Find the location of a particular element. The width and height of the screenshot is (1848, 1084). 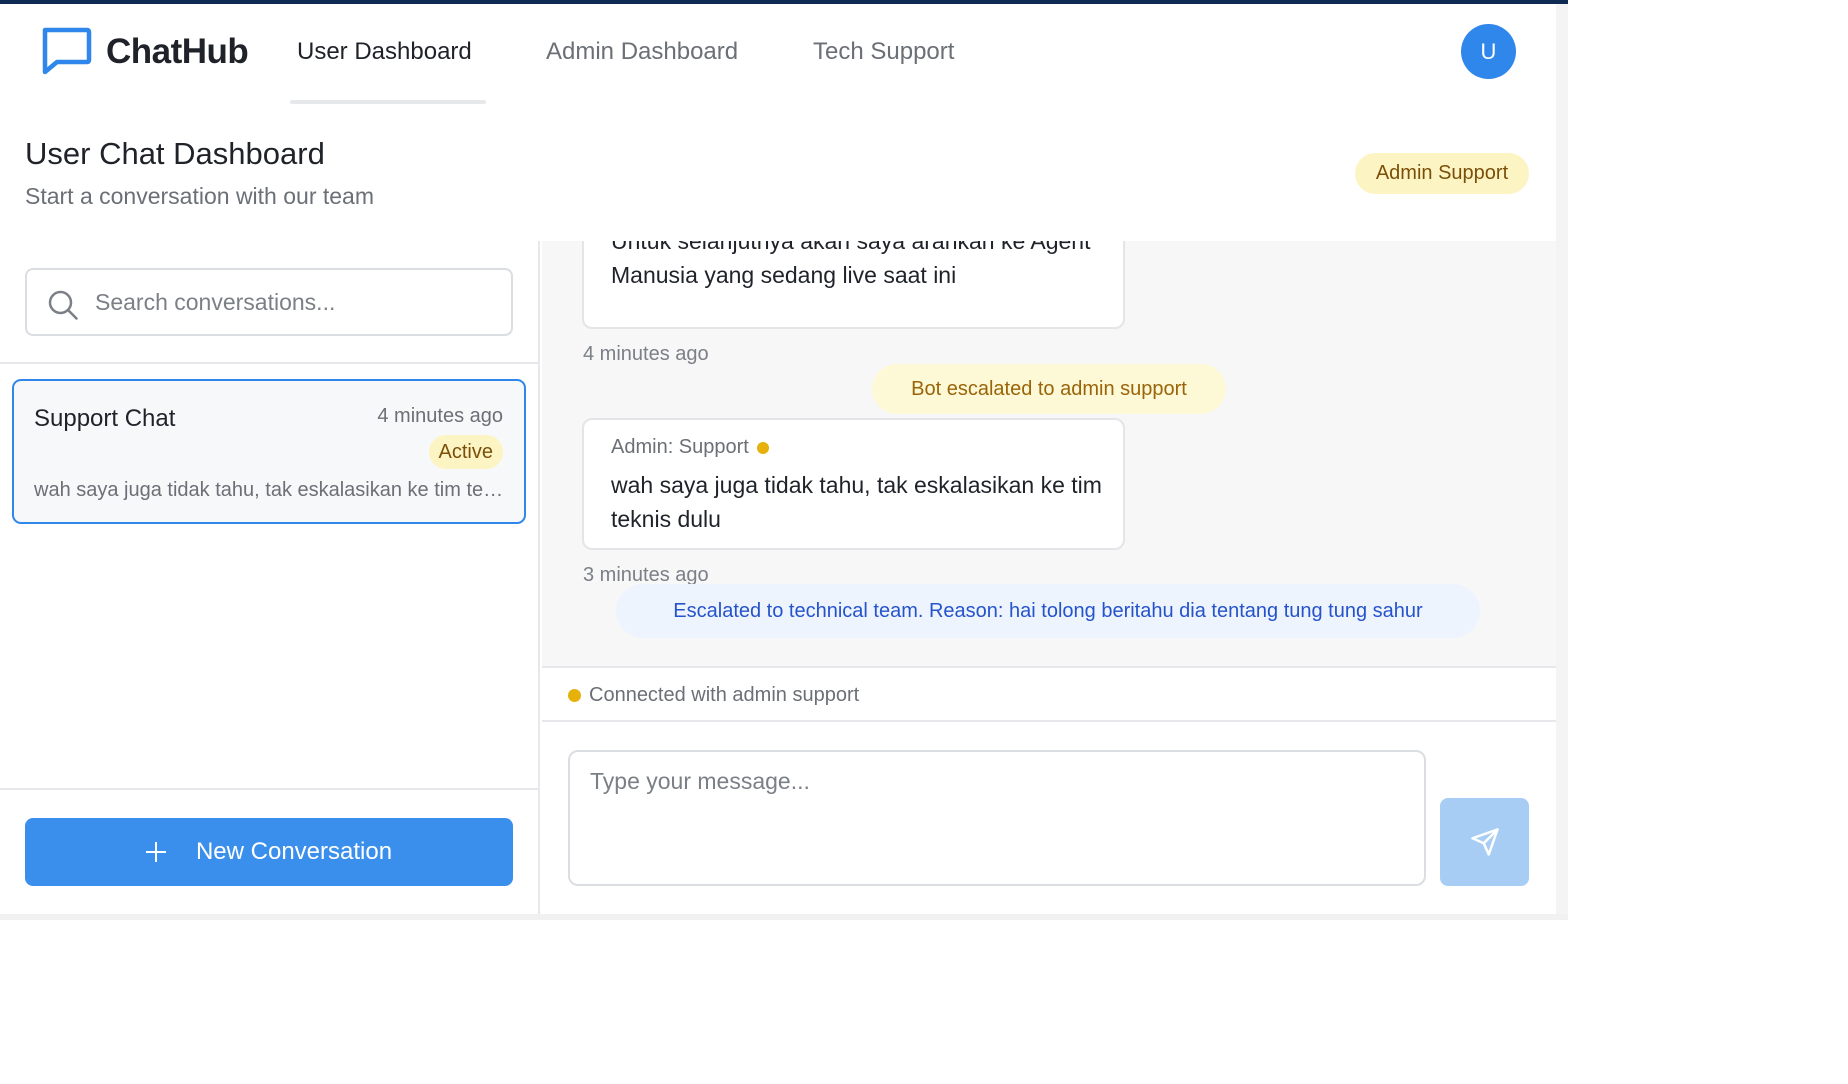

system-event-bot-escalation: Bot escalated to admin support is located at coordinates (1049, 389).